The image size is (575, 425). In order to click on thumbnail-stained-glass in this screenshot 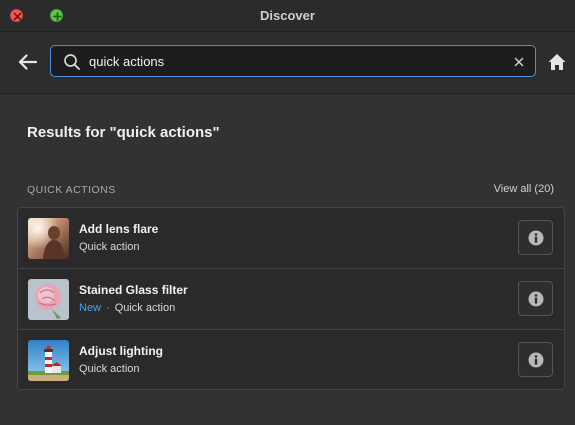, I will do `click(48, 299)`.